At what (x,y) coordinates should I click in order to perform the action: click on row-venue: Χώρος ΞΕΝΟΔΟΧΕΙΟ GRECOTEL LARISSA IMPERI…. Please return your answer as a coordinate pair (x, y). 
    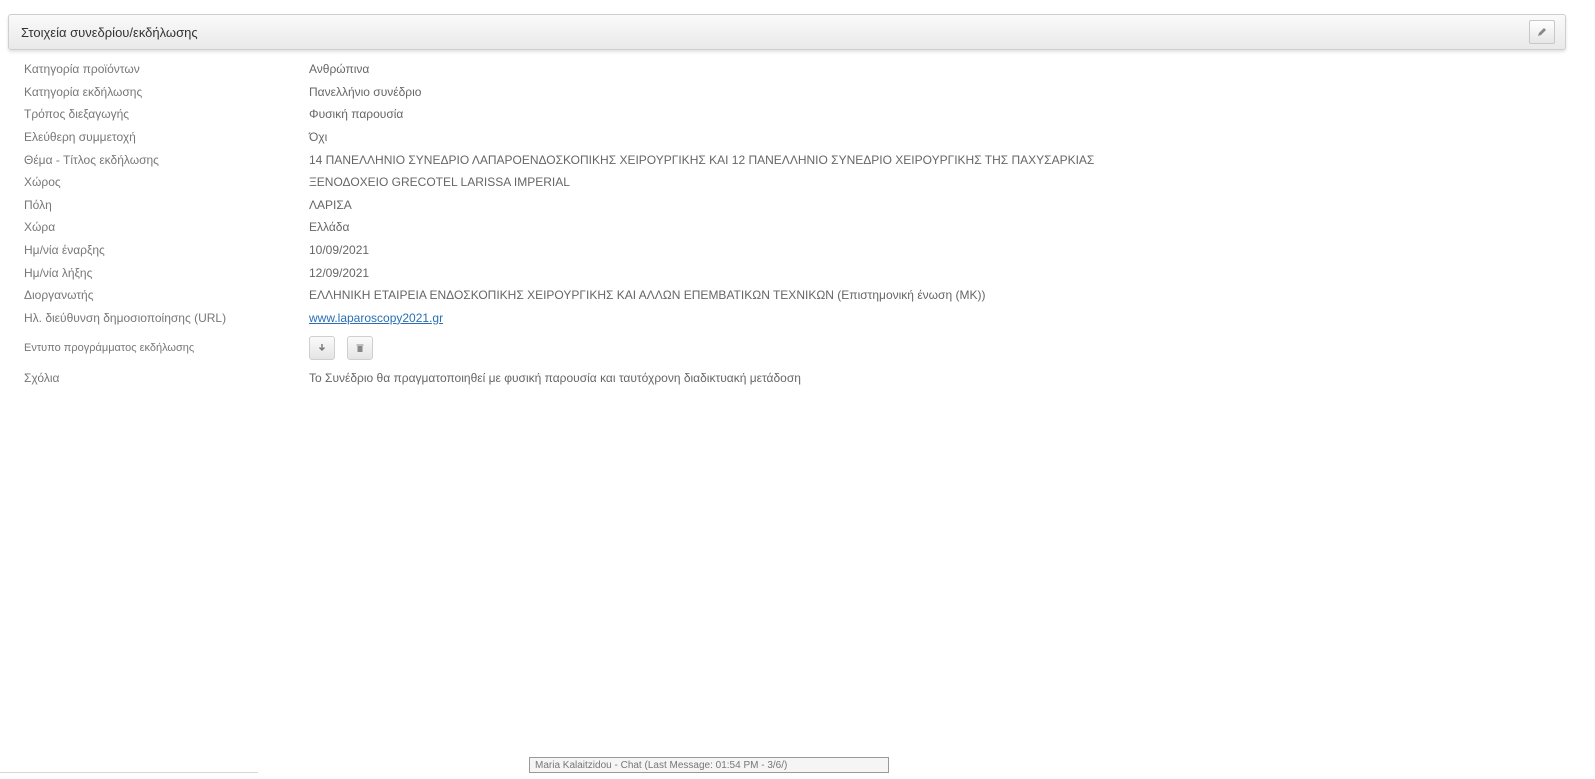
    Looking at the image, I should click on (784, 182).